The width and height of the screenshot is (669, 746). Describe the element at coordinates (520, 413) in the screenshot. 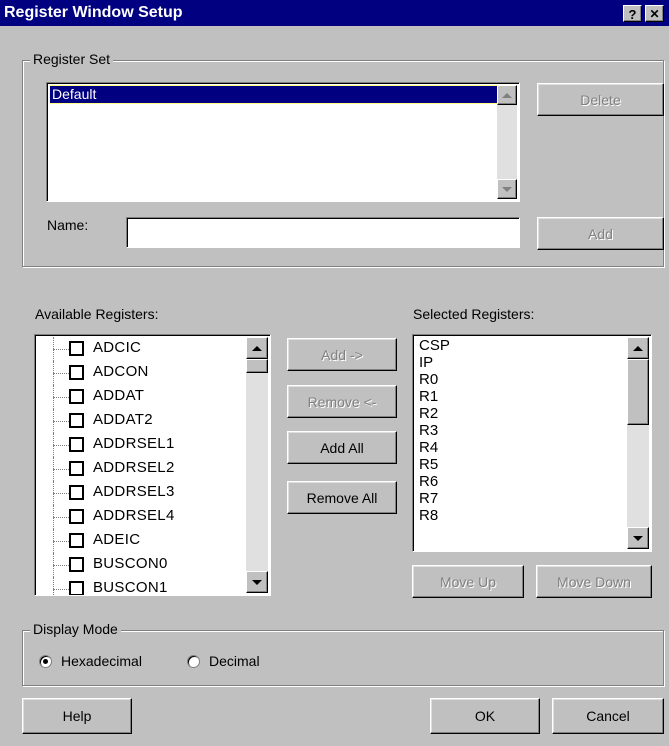

I see `selected-register-item: R2` at that location.